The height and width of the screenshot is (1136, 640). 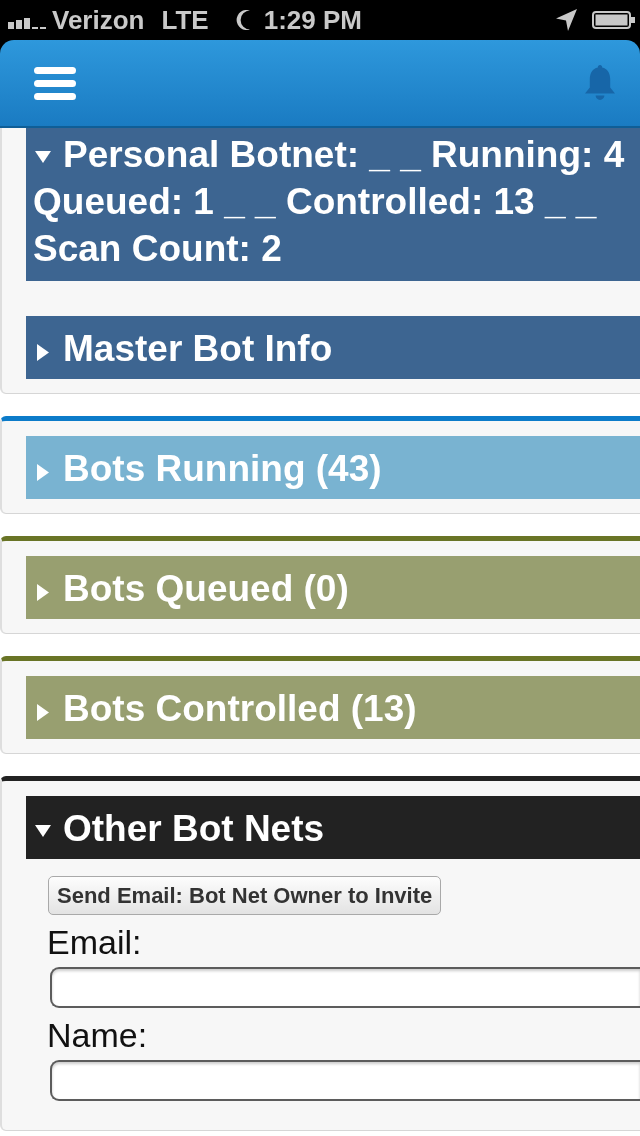 What do you see at coordinates (312, 20) in the screenshot?
I see `clock-time: 1:29 PM` at bounding box center [312, 20].